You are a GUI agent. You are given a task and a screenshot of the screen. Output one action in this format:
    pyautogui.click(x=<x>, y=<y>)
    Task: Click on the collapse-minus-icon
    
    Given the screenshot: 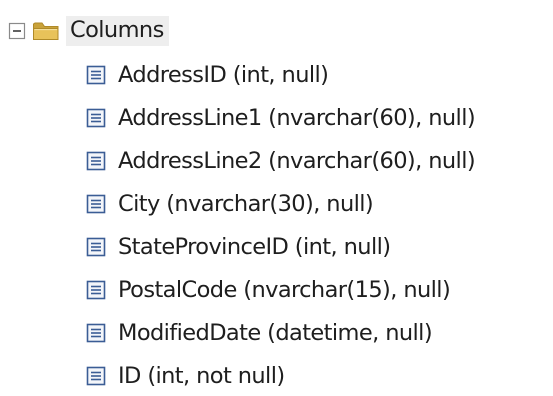 What is the action you would take?
    pyautogui.click(x=17, y=31)
    